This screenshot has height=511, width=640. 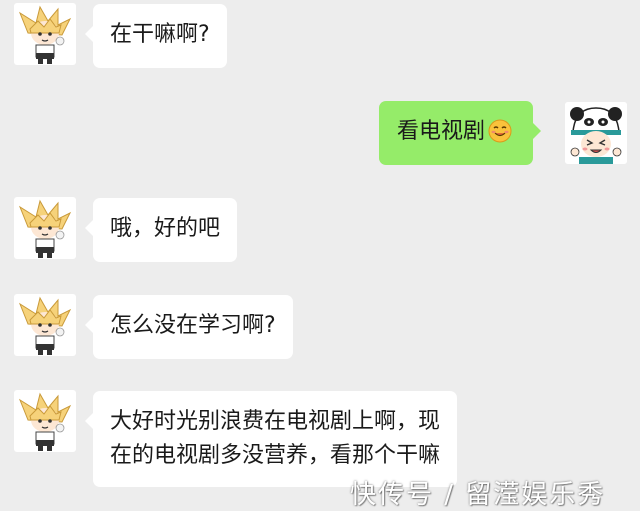 I want to click on message-bubble-incoming: 在干嘛啊?, so click(x=156, y=36).